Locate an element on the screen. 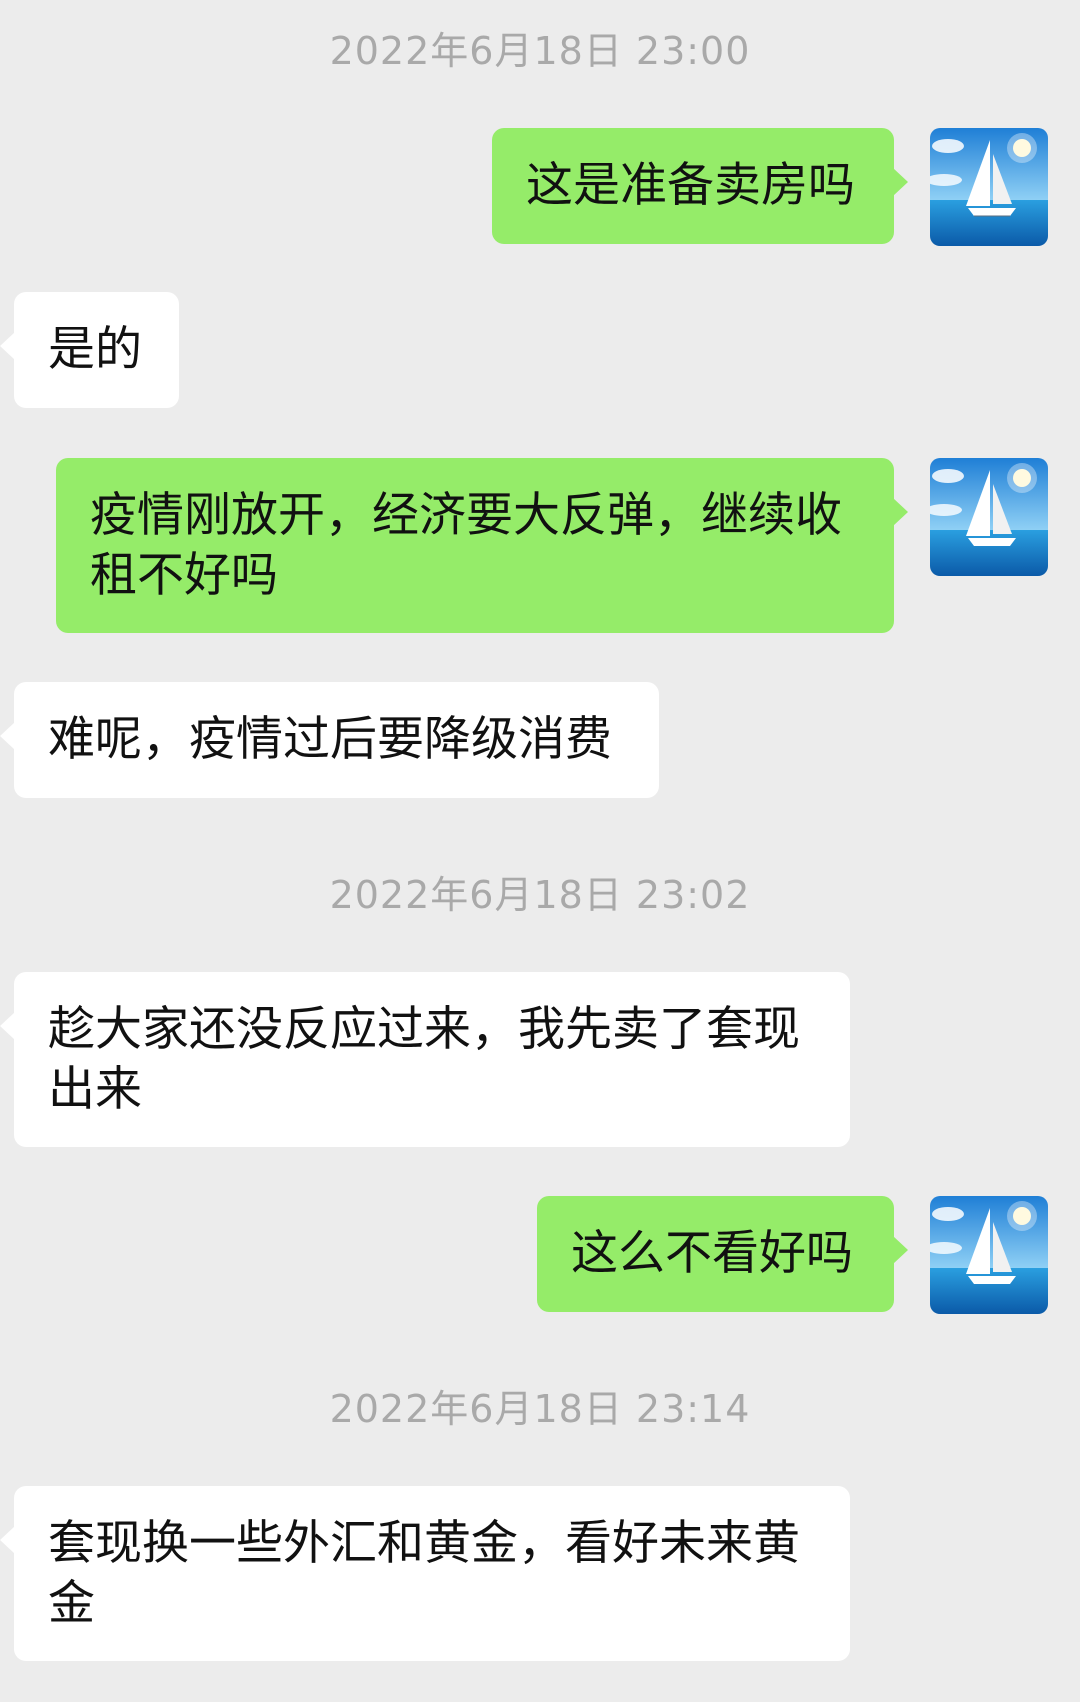 Image resolution: width=1080 pixels, height=1702 pixels. message-text: 难呢，疫情过后要降级消费 is located at coordinates (330, 739).